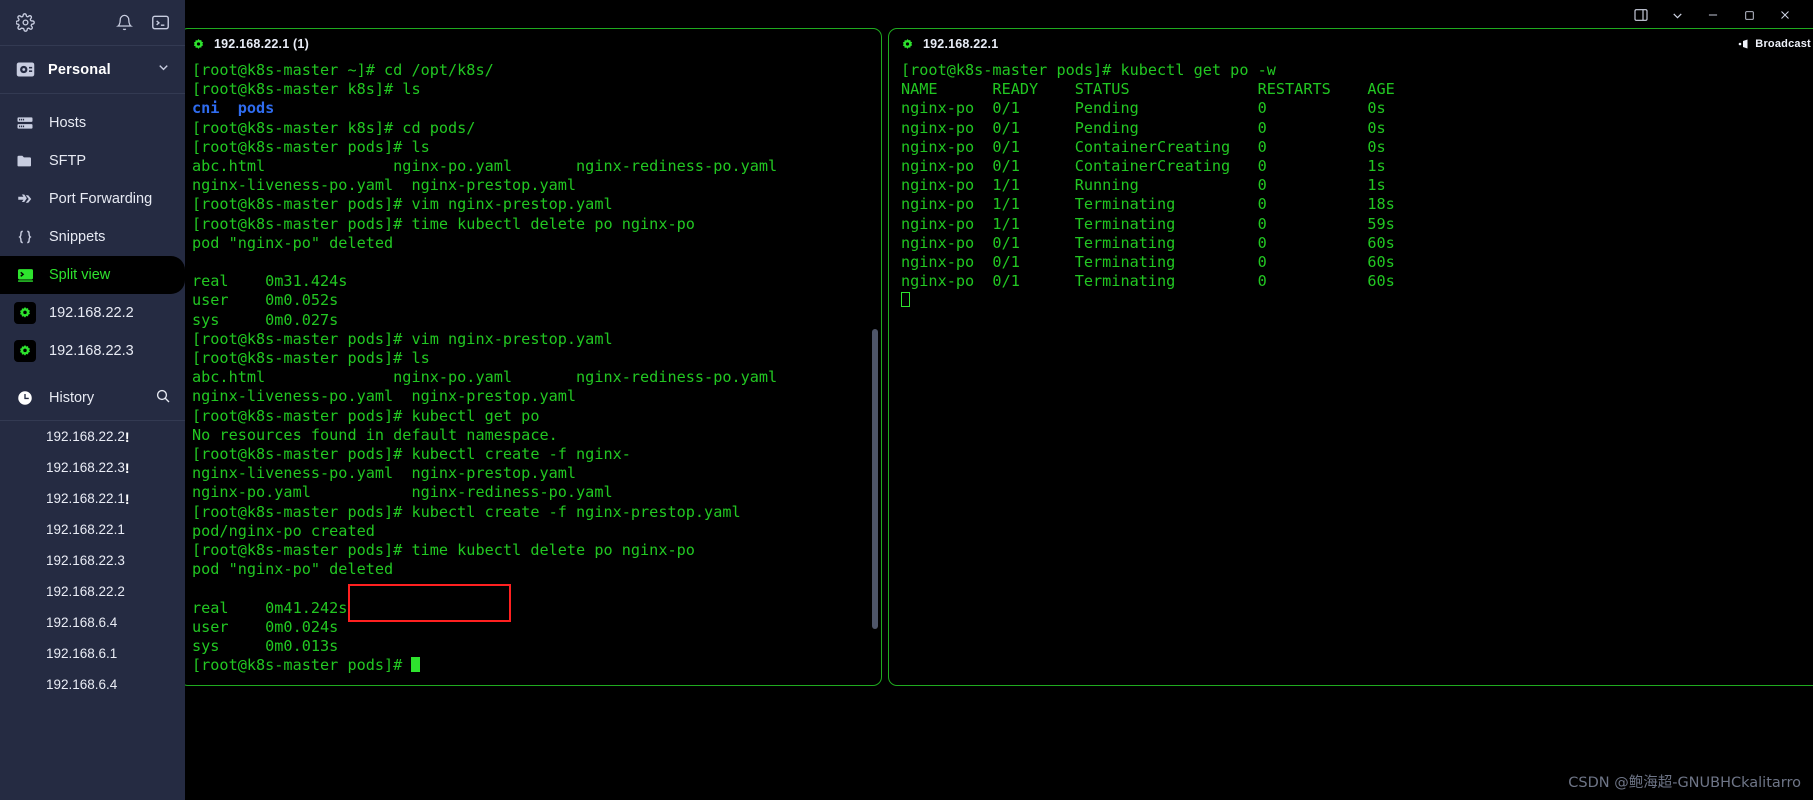 The height and width of the screenshot is (800, 1813). Describe the element at coordinates (92, 123) in the screenshot. I see `sidebar-item-hosts: Hosts` at that location.